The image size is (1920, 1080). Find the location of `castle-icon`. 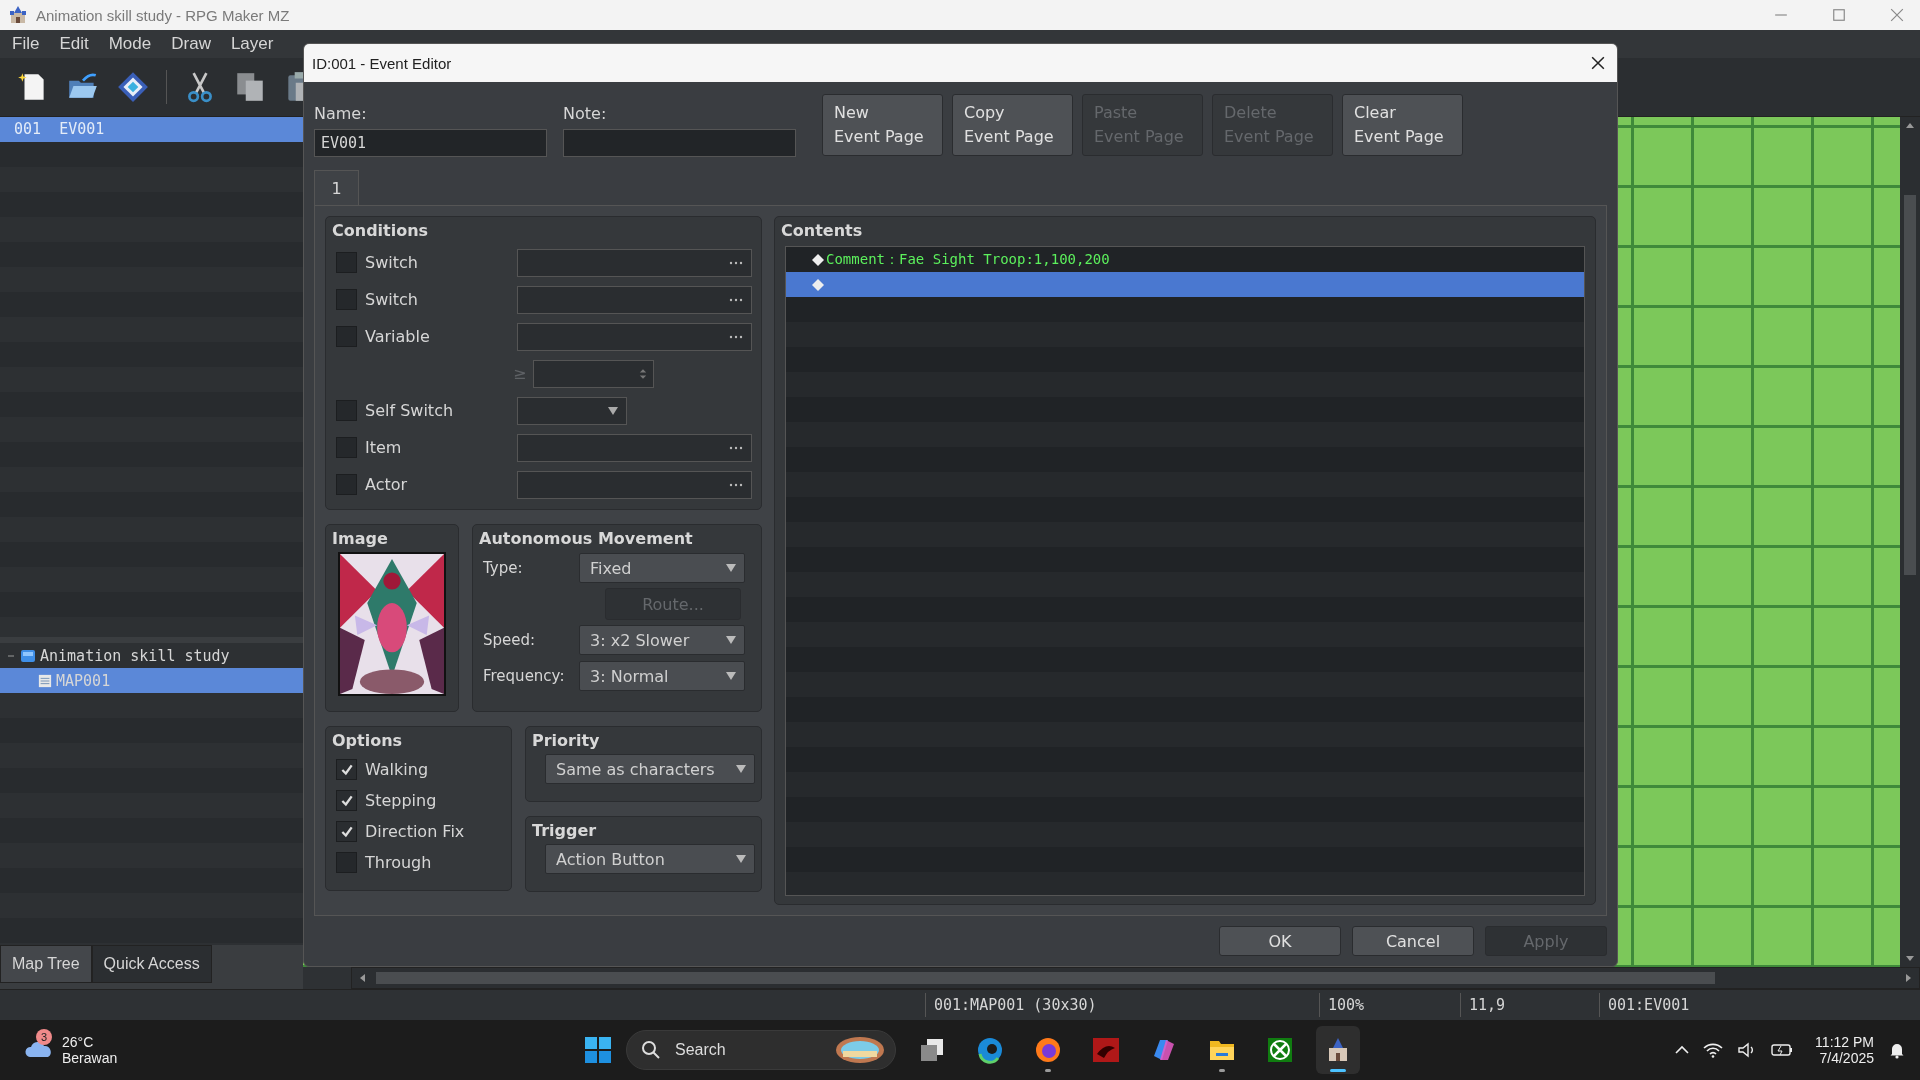

castle-icon is located at coordinates (18, 15).